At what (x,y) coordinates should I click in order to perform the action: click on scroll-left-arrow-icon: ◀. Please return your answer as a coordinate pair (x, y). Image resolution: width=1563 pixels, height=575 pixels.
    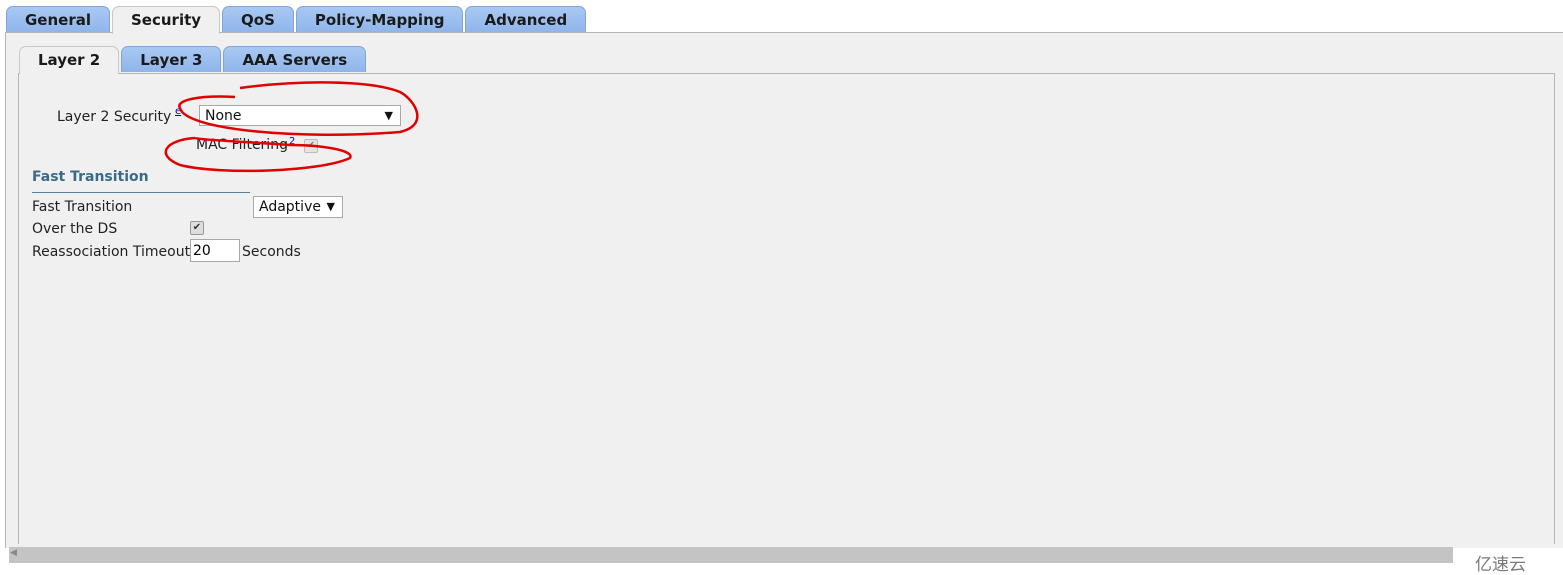
    Looking at the image, I should click on (13, 553).